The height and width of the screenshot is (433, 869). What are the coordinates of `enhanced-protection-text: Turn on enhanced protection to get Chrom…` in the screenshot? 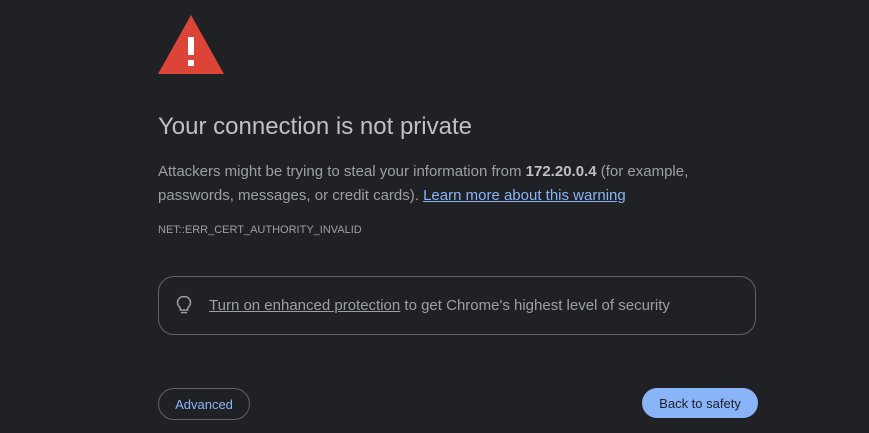 It's located at (439, 305).